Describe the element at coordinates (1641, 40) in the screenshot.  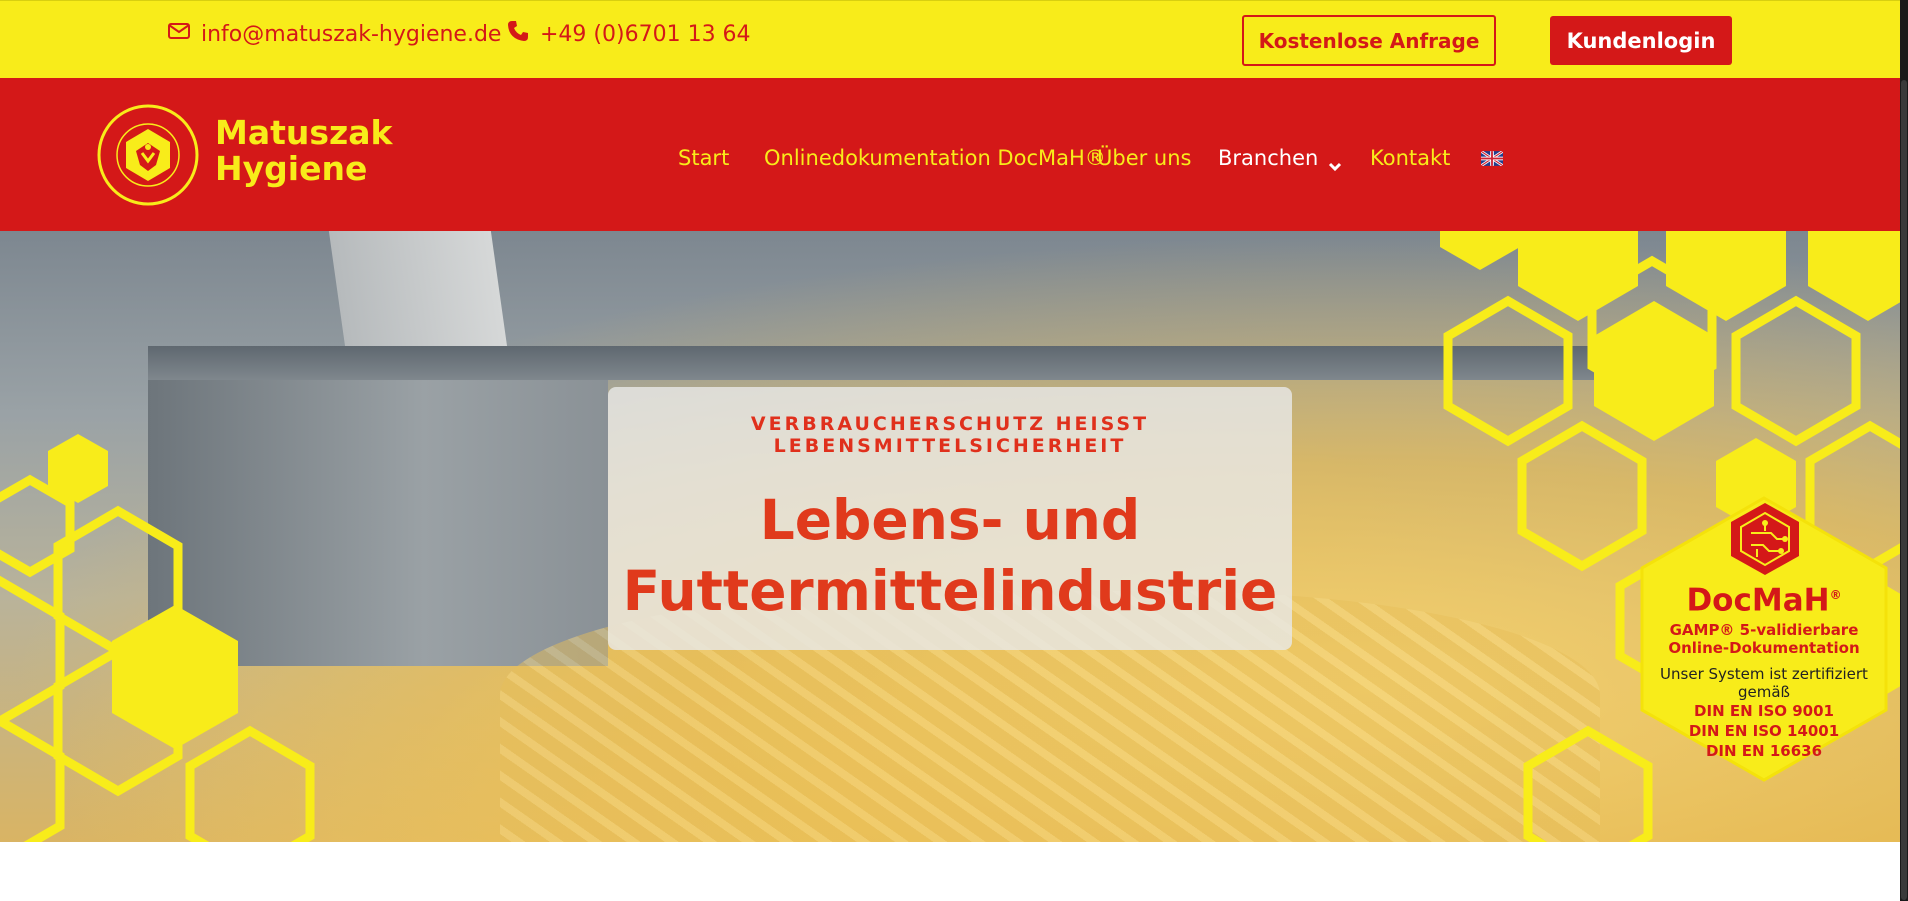
I see `customer-login-button: Kundenlogin` at that location.